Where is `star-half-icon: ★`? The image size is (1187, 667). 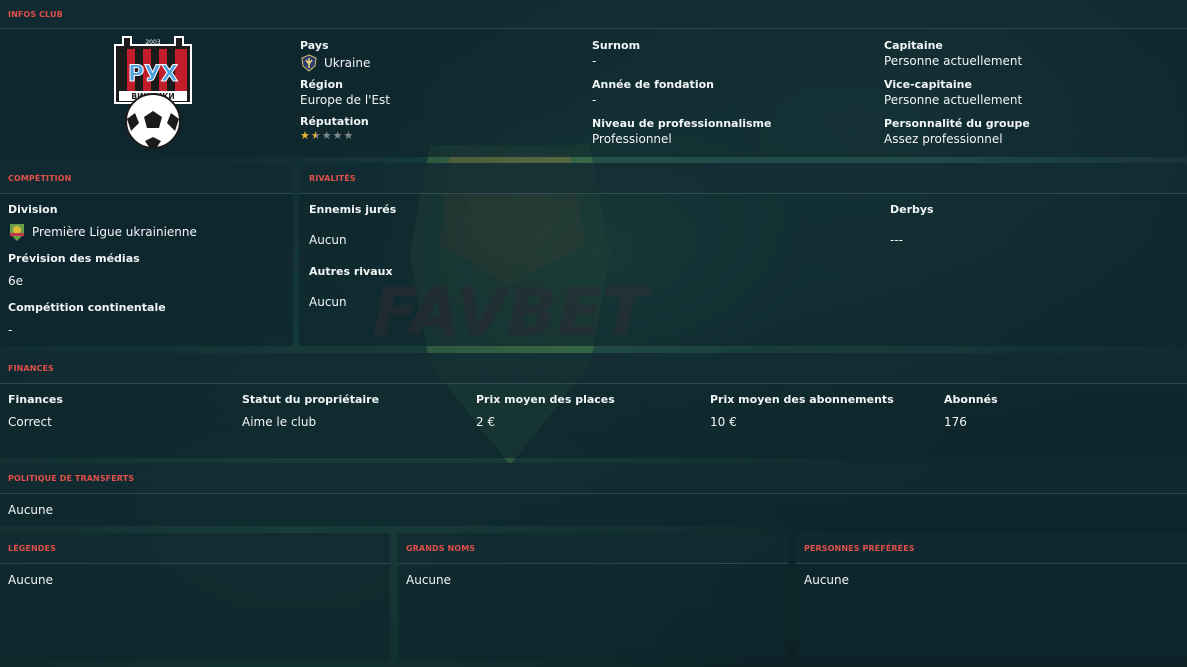
star-half-icon: ★ is located at coordinates (315, 135).